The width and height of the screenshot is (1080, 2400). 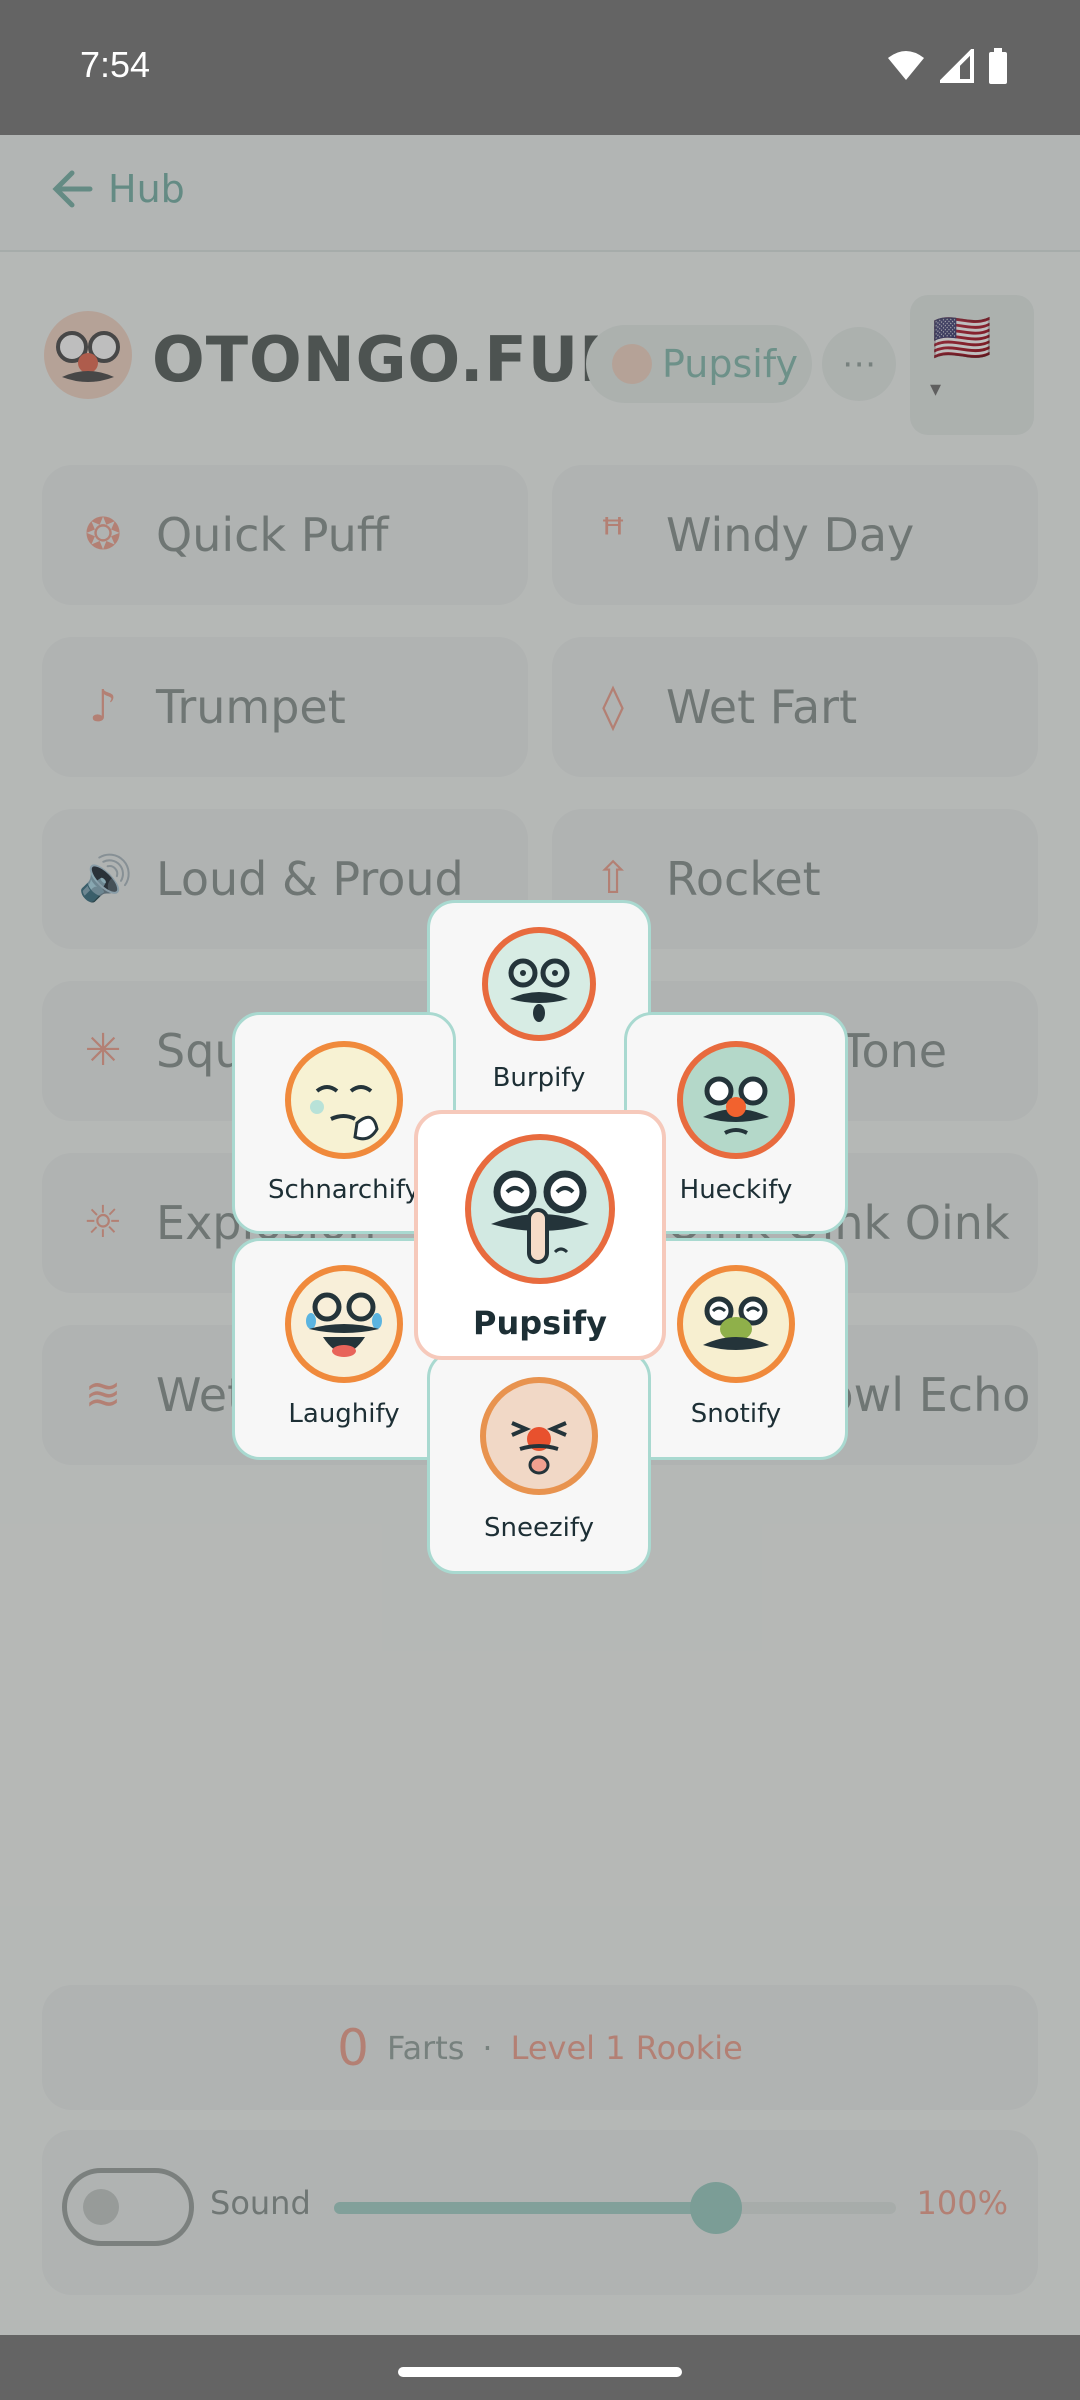 I want to click on burp-face-icon, so click(x=539, y=984).